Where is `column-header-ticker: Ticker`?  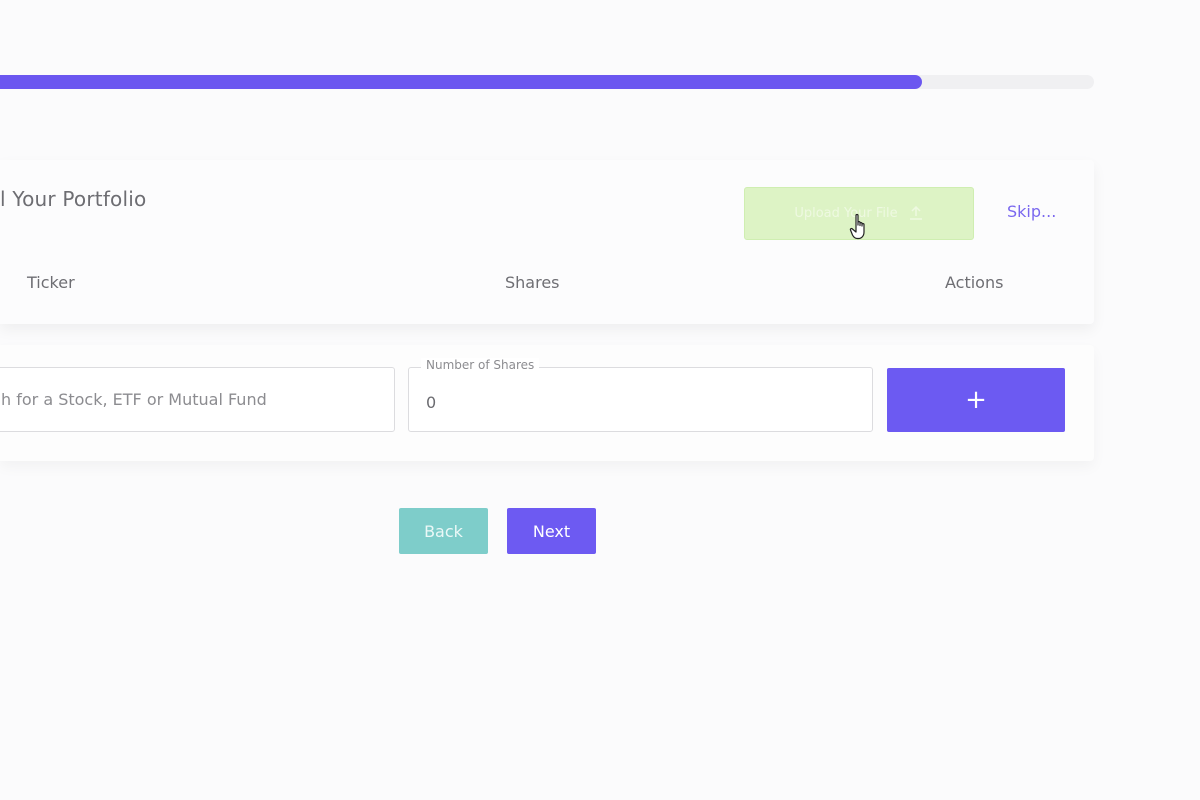 column-header-ticker: Ticker is located at coordinates (51, 282).